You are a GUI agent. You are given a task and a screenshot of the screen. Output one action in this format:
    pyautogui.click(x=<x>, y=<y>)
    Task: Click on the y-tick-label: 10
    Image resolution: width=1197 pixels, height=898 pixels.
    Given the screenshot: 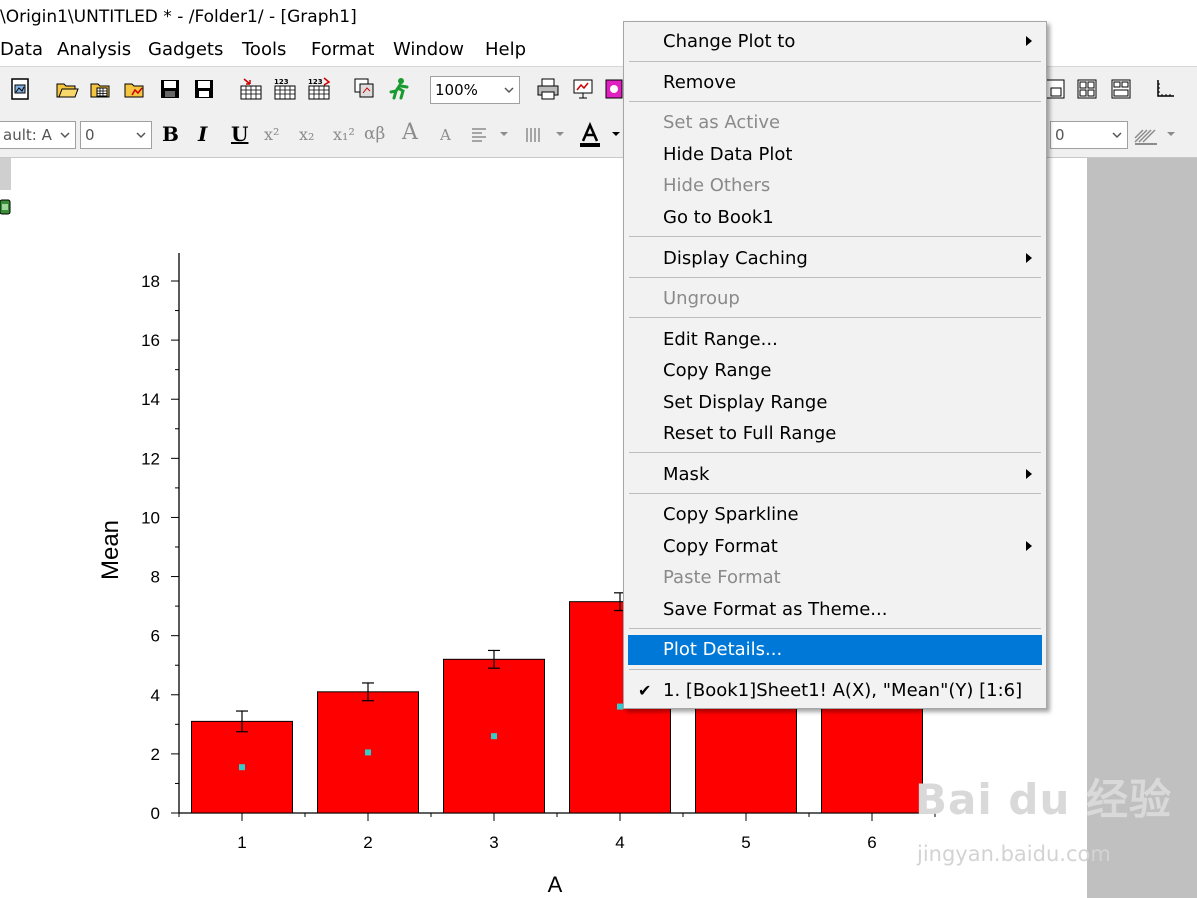 What is the action you would take?
    pyautogui.click(x=150, y=517)
    